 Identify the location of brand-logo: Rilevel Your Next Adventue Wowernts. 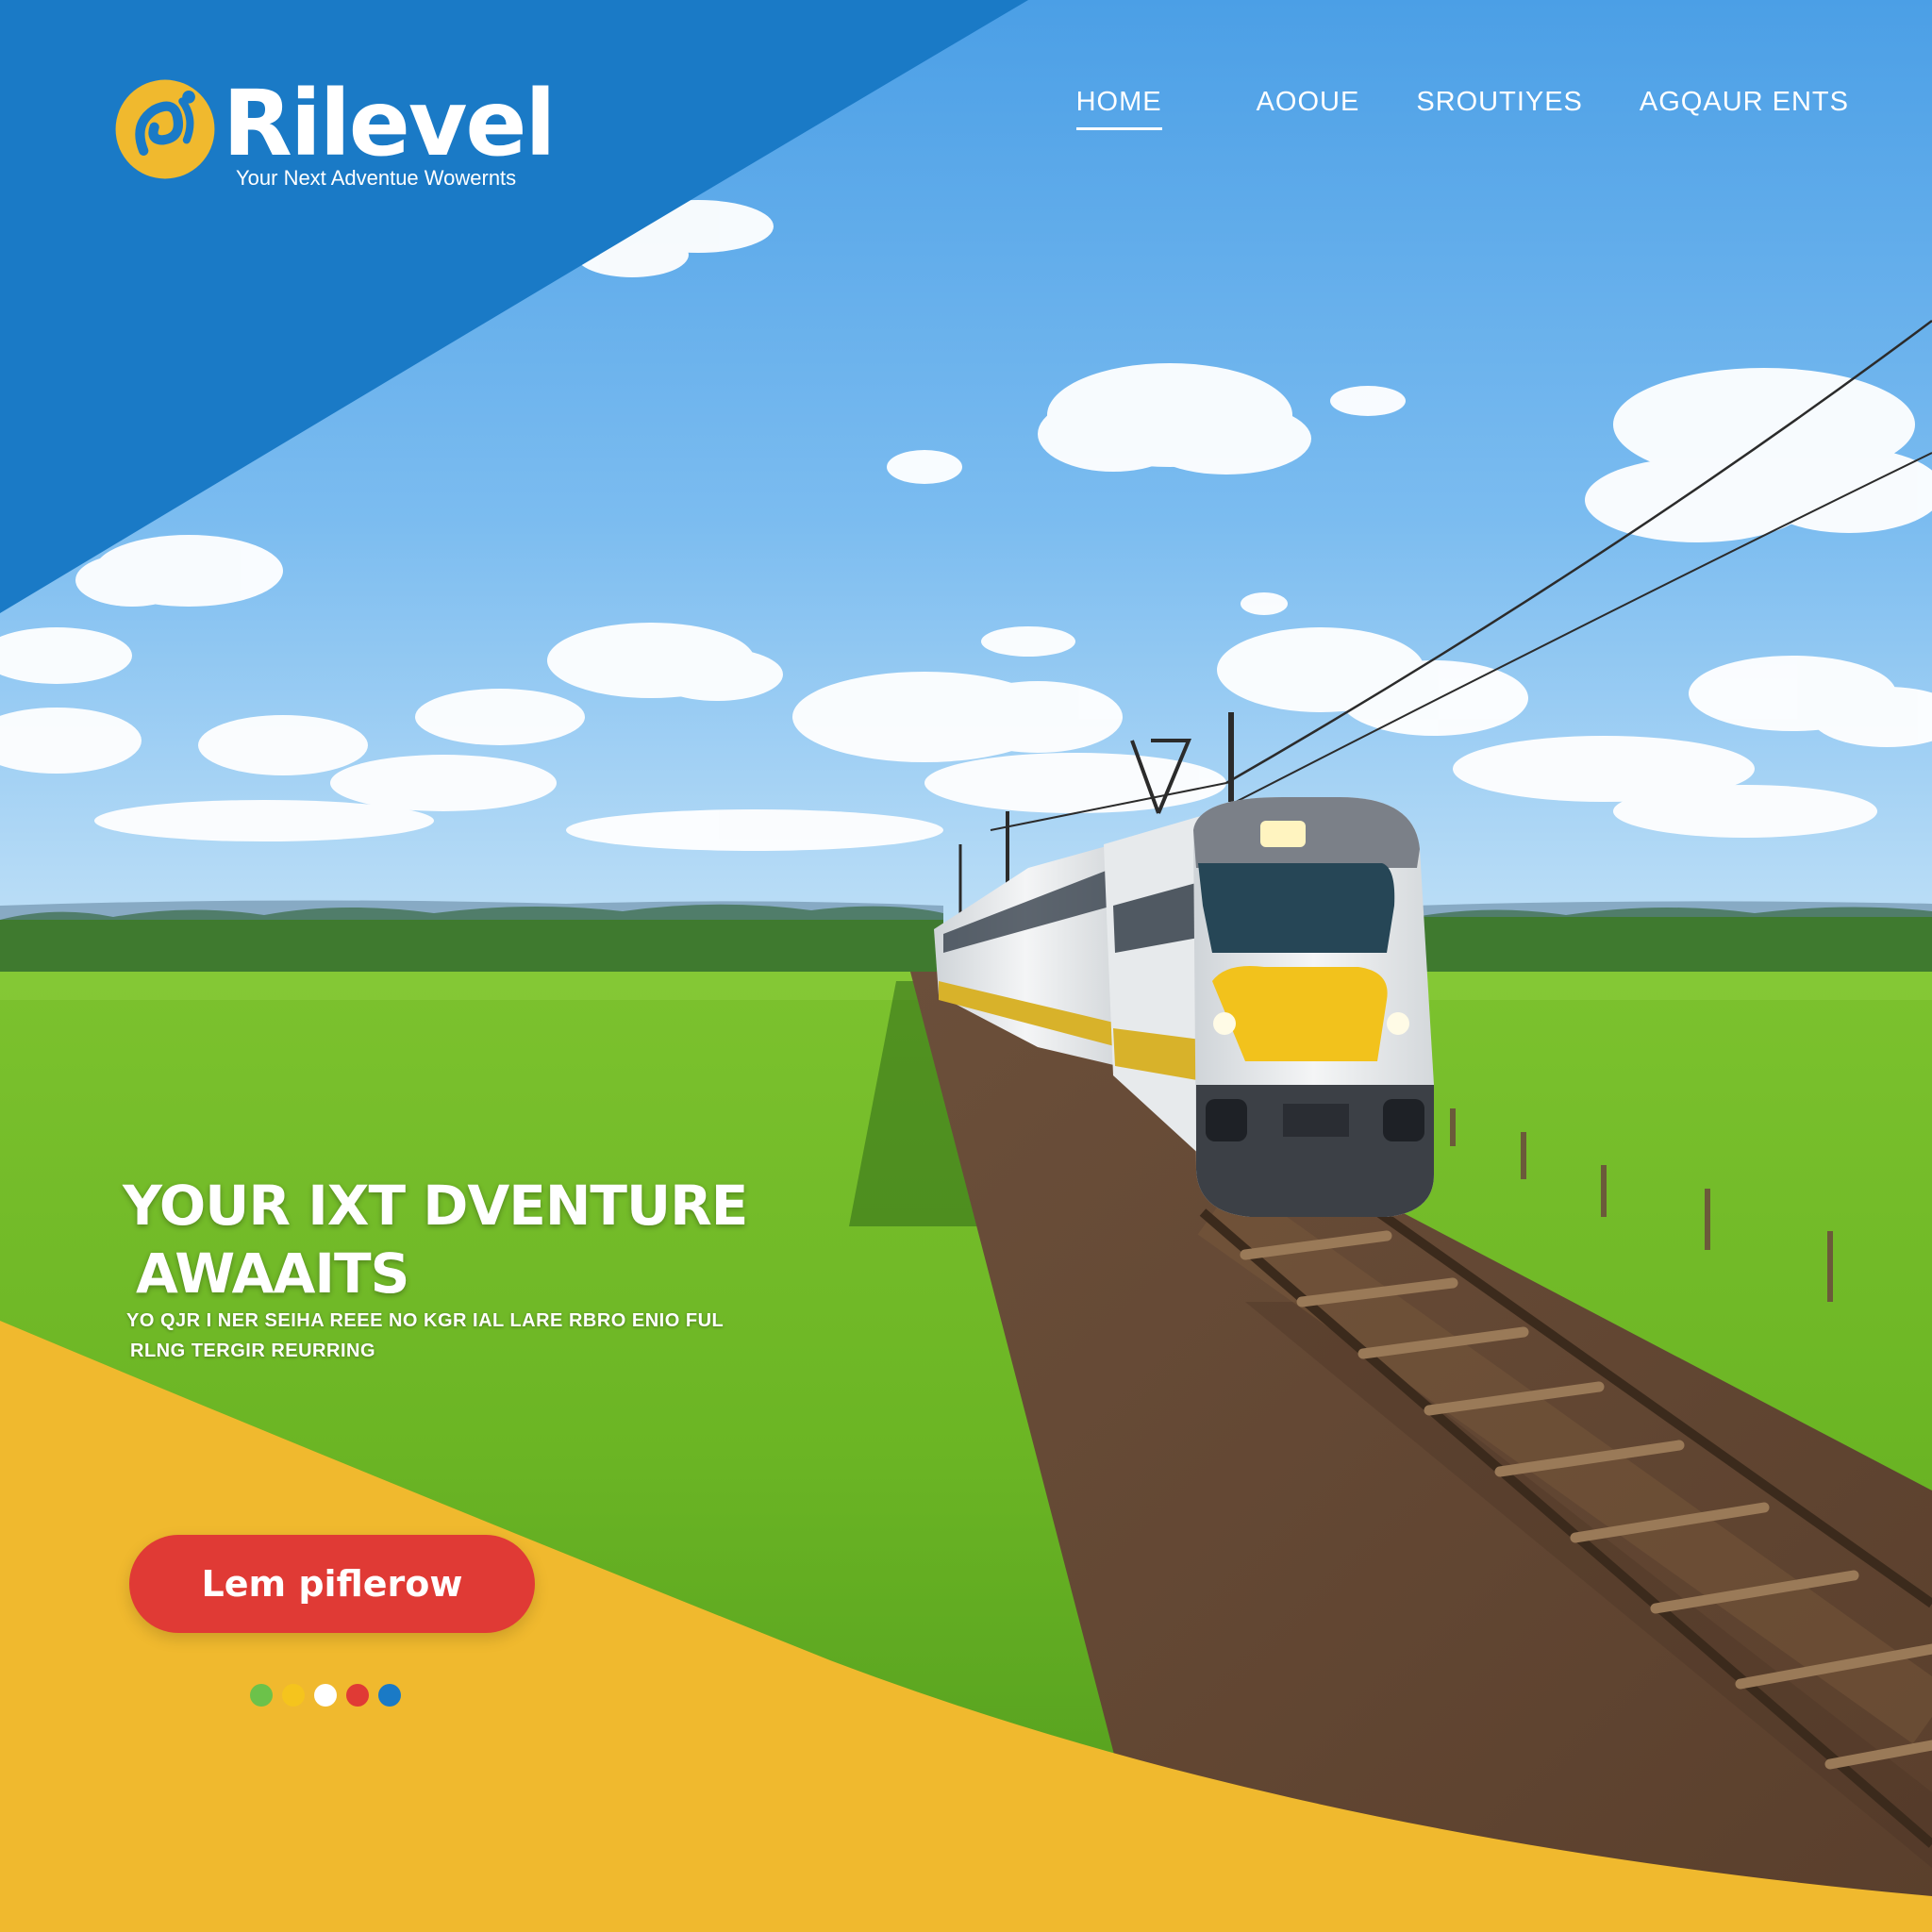
(375, 136).